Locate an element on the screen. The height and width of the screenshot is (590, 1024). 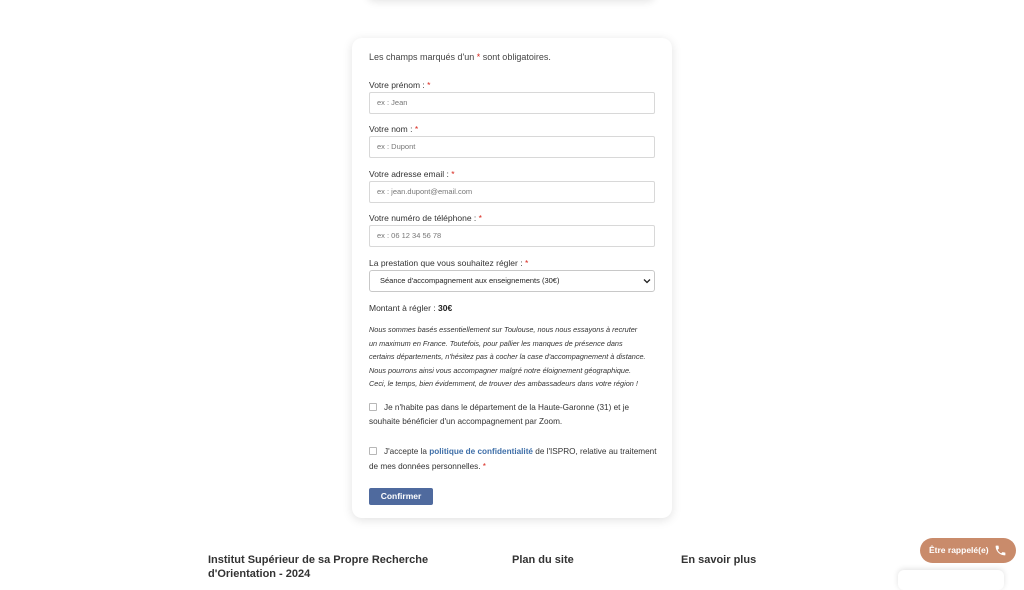
footer-sitemap-title: Plan du site is located at coordinates (543, 560).